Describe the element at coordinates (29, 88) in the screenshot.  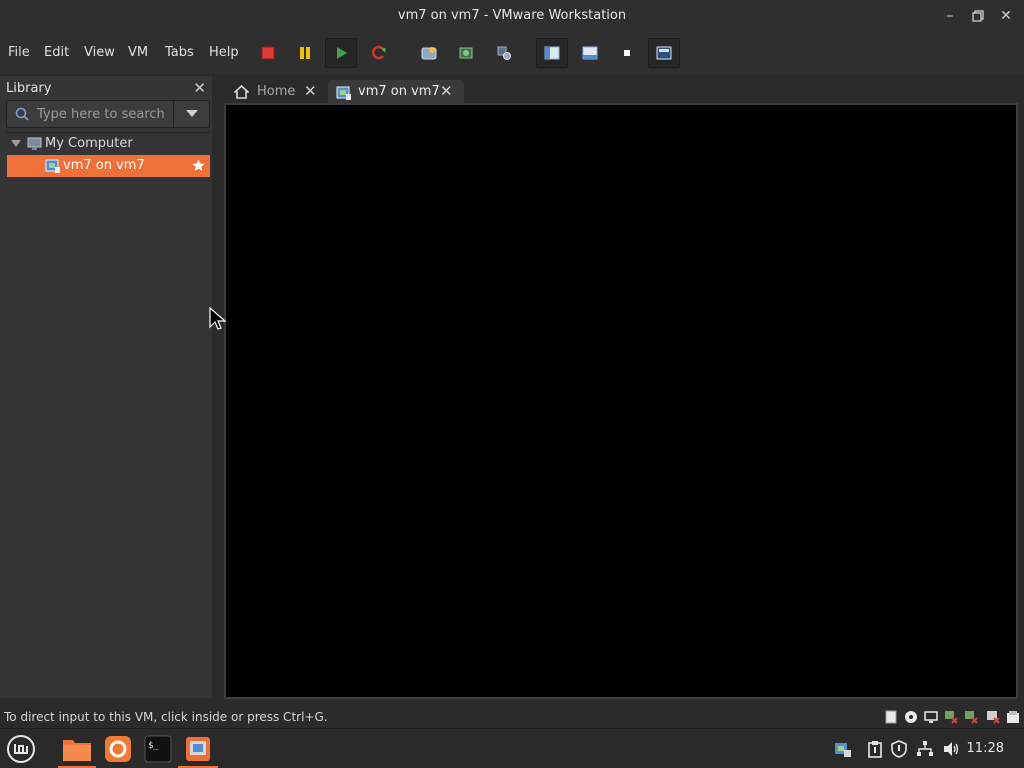
I see `library-header: Library` at that location.